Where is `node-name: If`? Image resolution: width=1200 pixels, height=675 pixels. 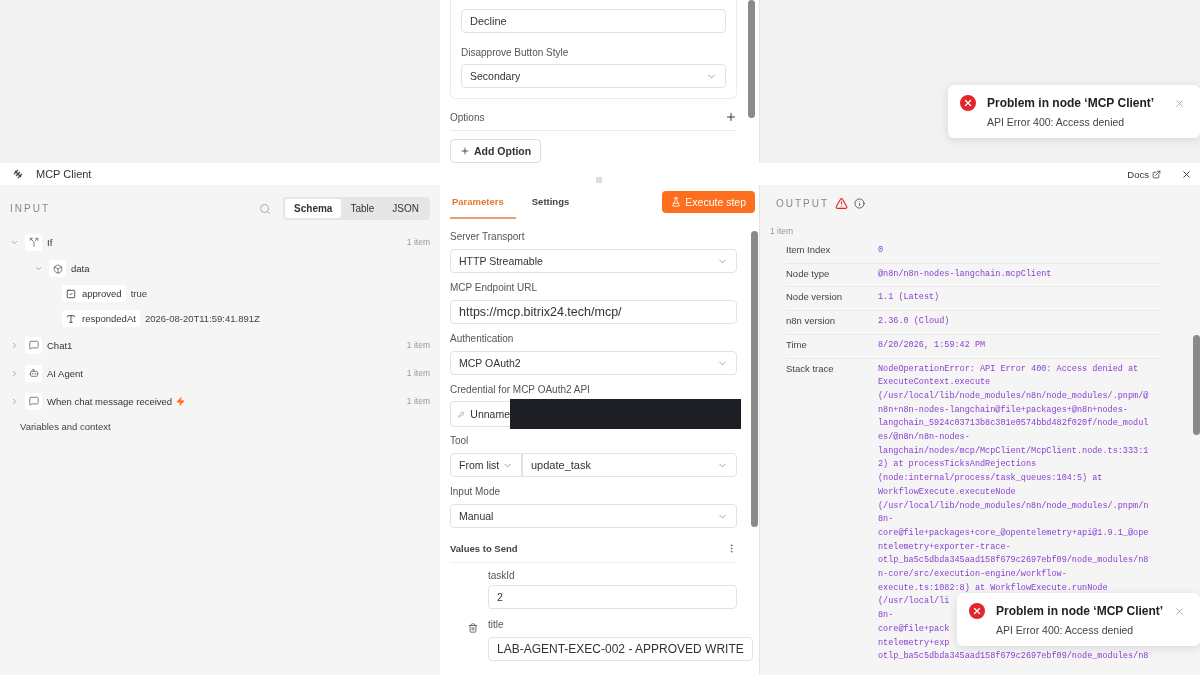 node-name: If is located at coordinates (224, 242).